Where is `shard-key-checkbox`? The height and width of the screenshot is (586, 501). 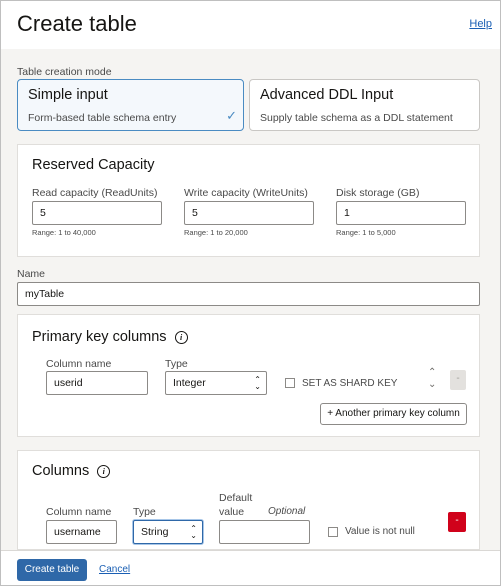 shard-key-checkbox is located at coordinates (290, 383).